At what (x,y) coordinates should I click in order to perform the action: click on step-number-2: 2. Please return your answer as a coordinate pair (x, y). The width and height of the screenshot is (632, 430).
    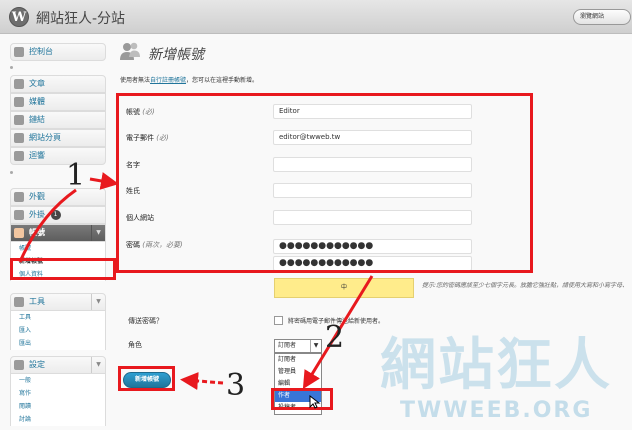
    Looking at the image, I should click on (335, 337).